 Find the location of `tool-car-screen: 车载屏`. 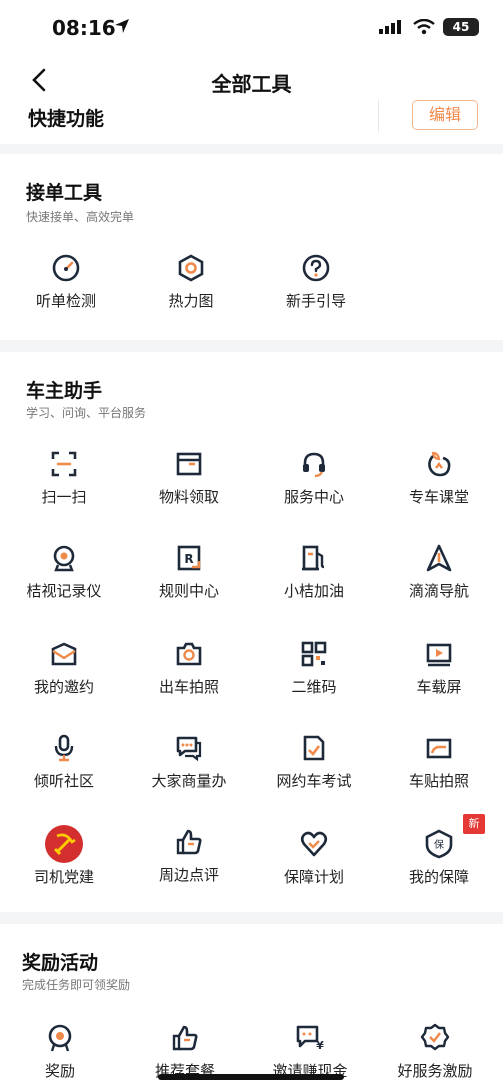

tool-car-screen: 车载屏 is located at coordinates (439, 667).